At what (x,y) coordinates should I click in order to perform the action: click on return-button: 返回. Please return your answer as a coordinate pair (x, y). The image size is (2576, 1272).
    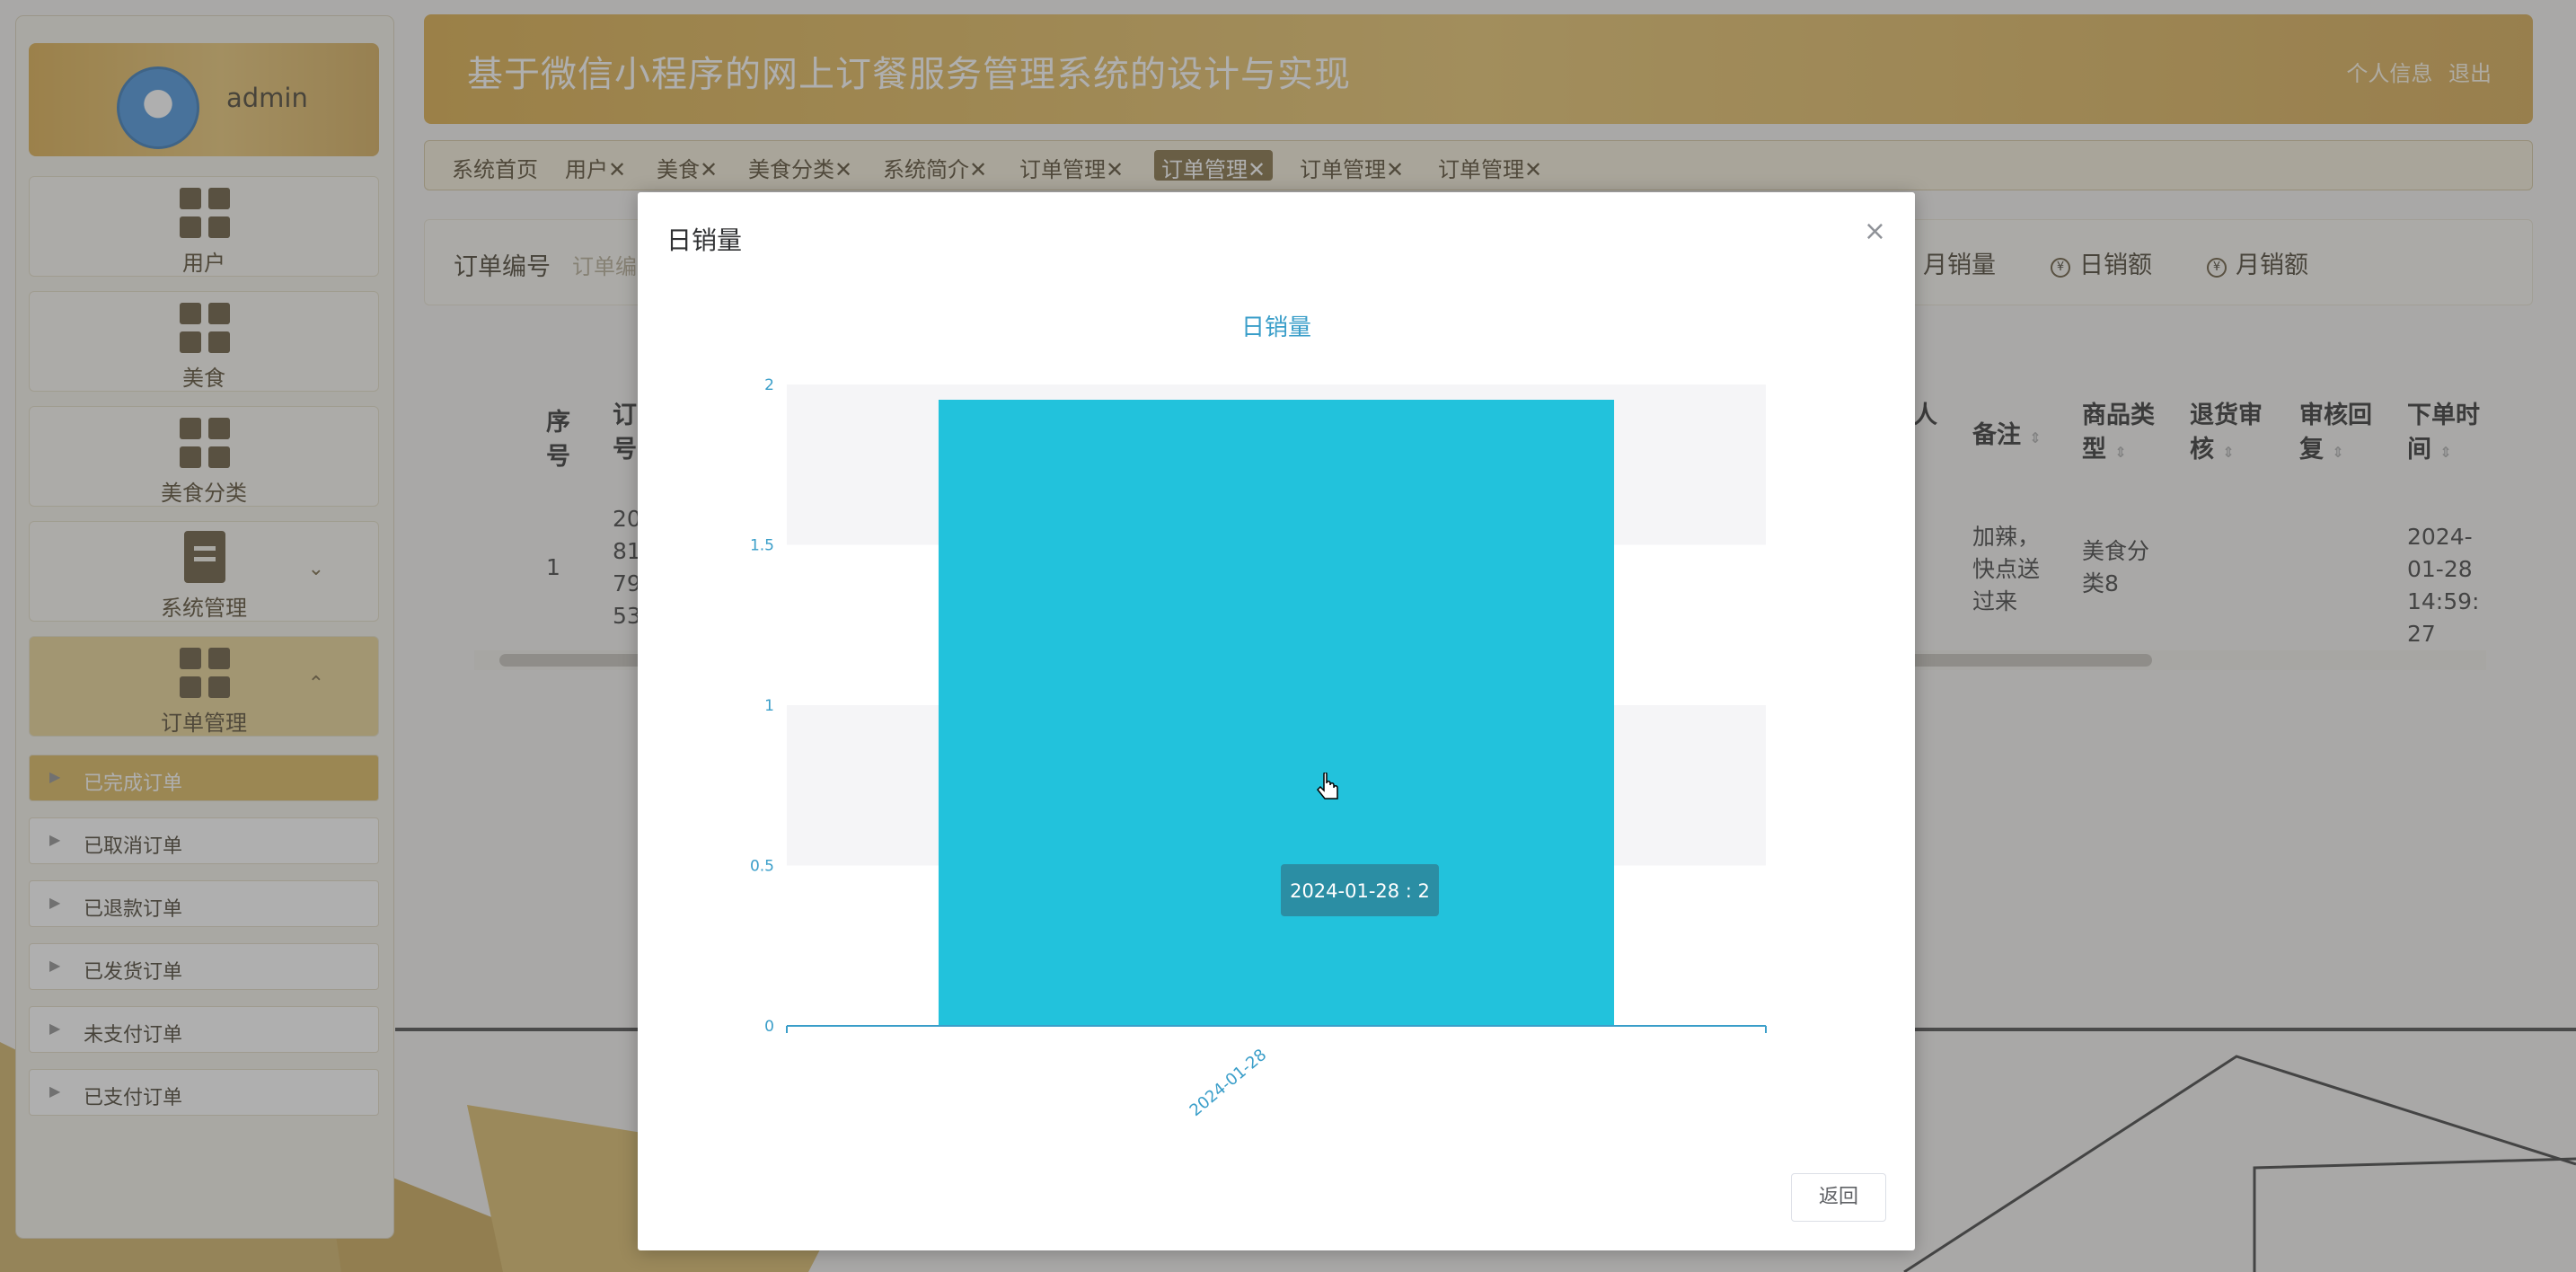
    Looking at the image, I should click on (1838, 1197).